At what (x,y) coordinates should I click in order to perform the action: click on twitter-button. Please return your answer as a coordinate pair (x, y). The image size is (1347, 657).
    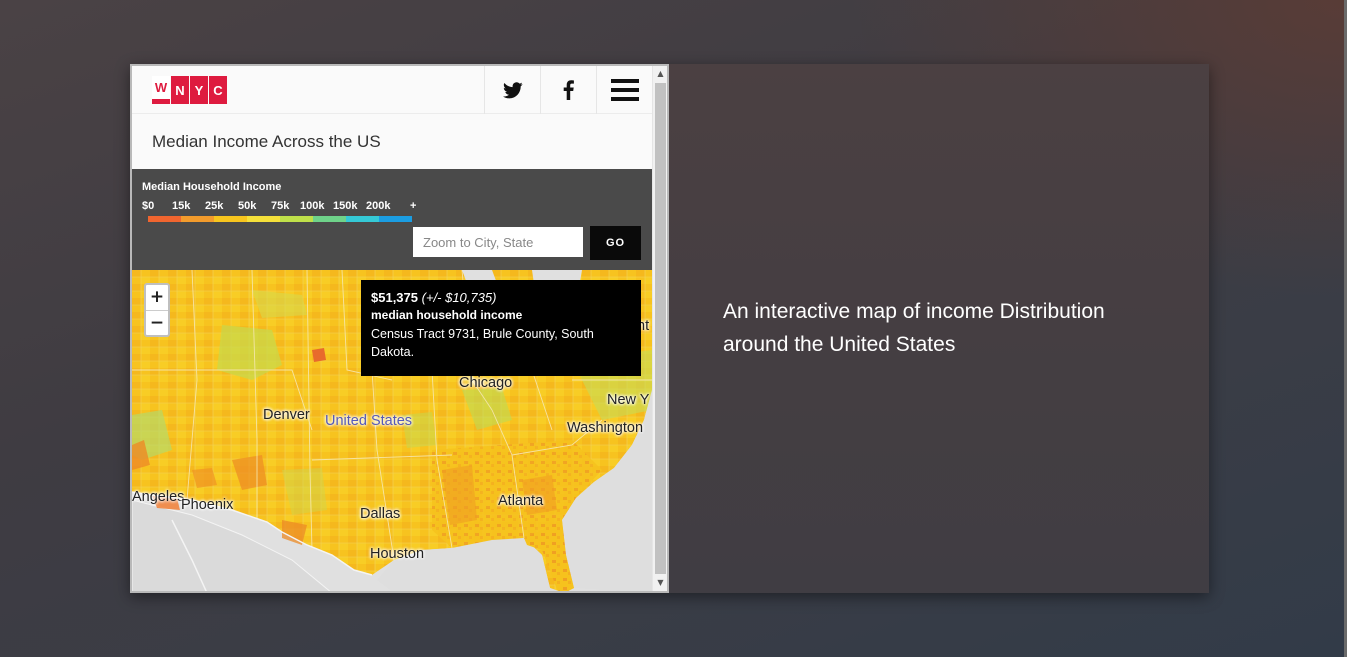
    Looking at the image, I should click on (512, 90).